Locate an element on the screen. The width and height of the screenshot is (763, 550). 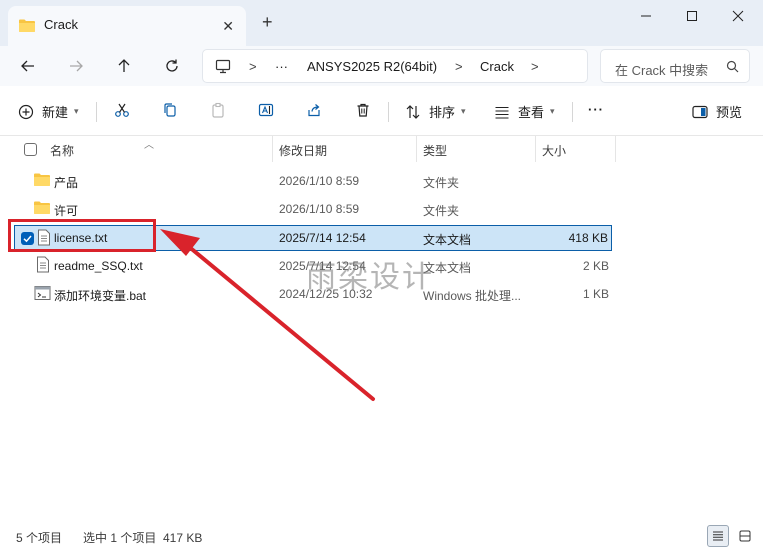
details-view-icon is located at coordinates (718, 536).